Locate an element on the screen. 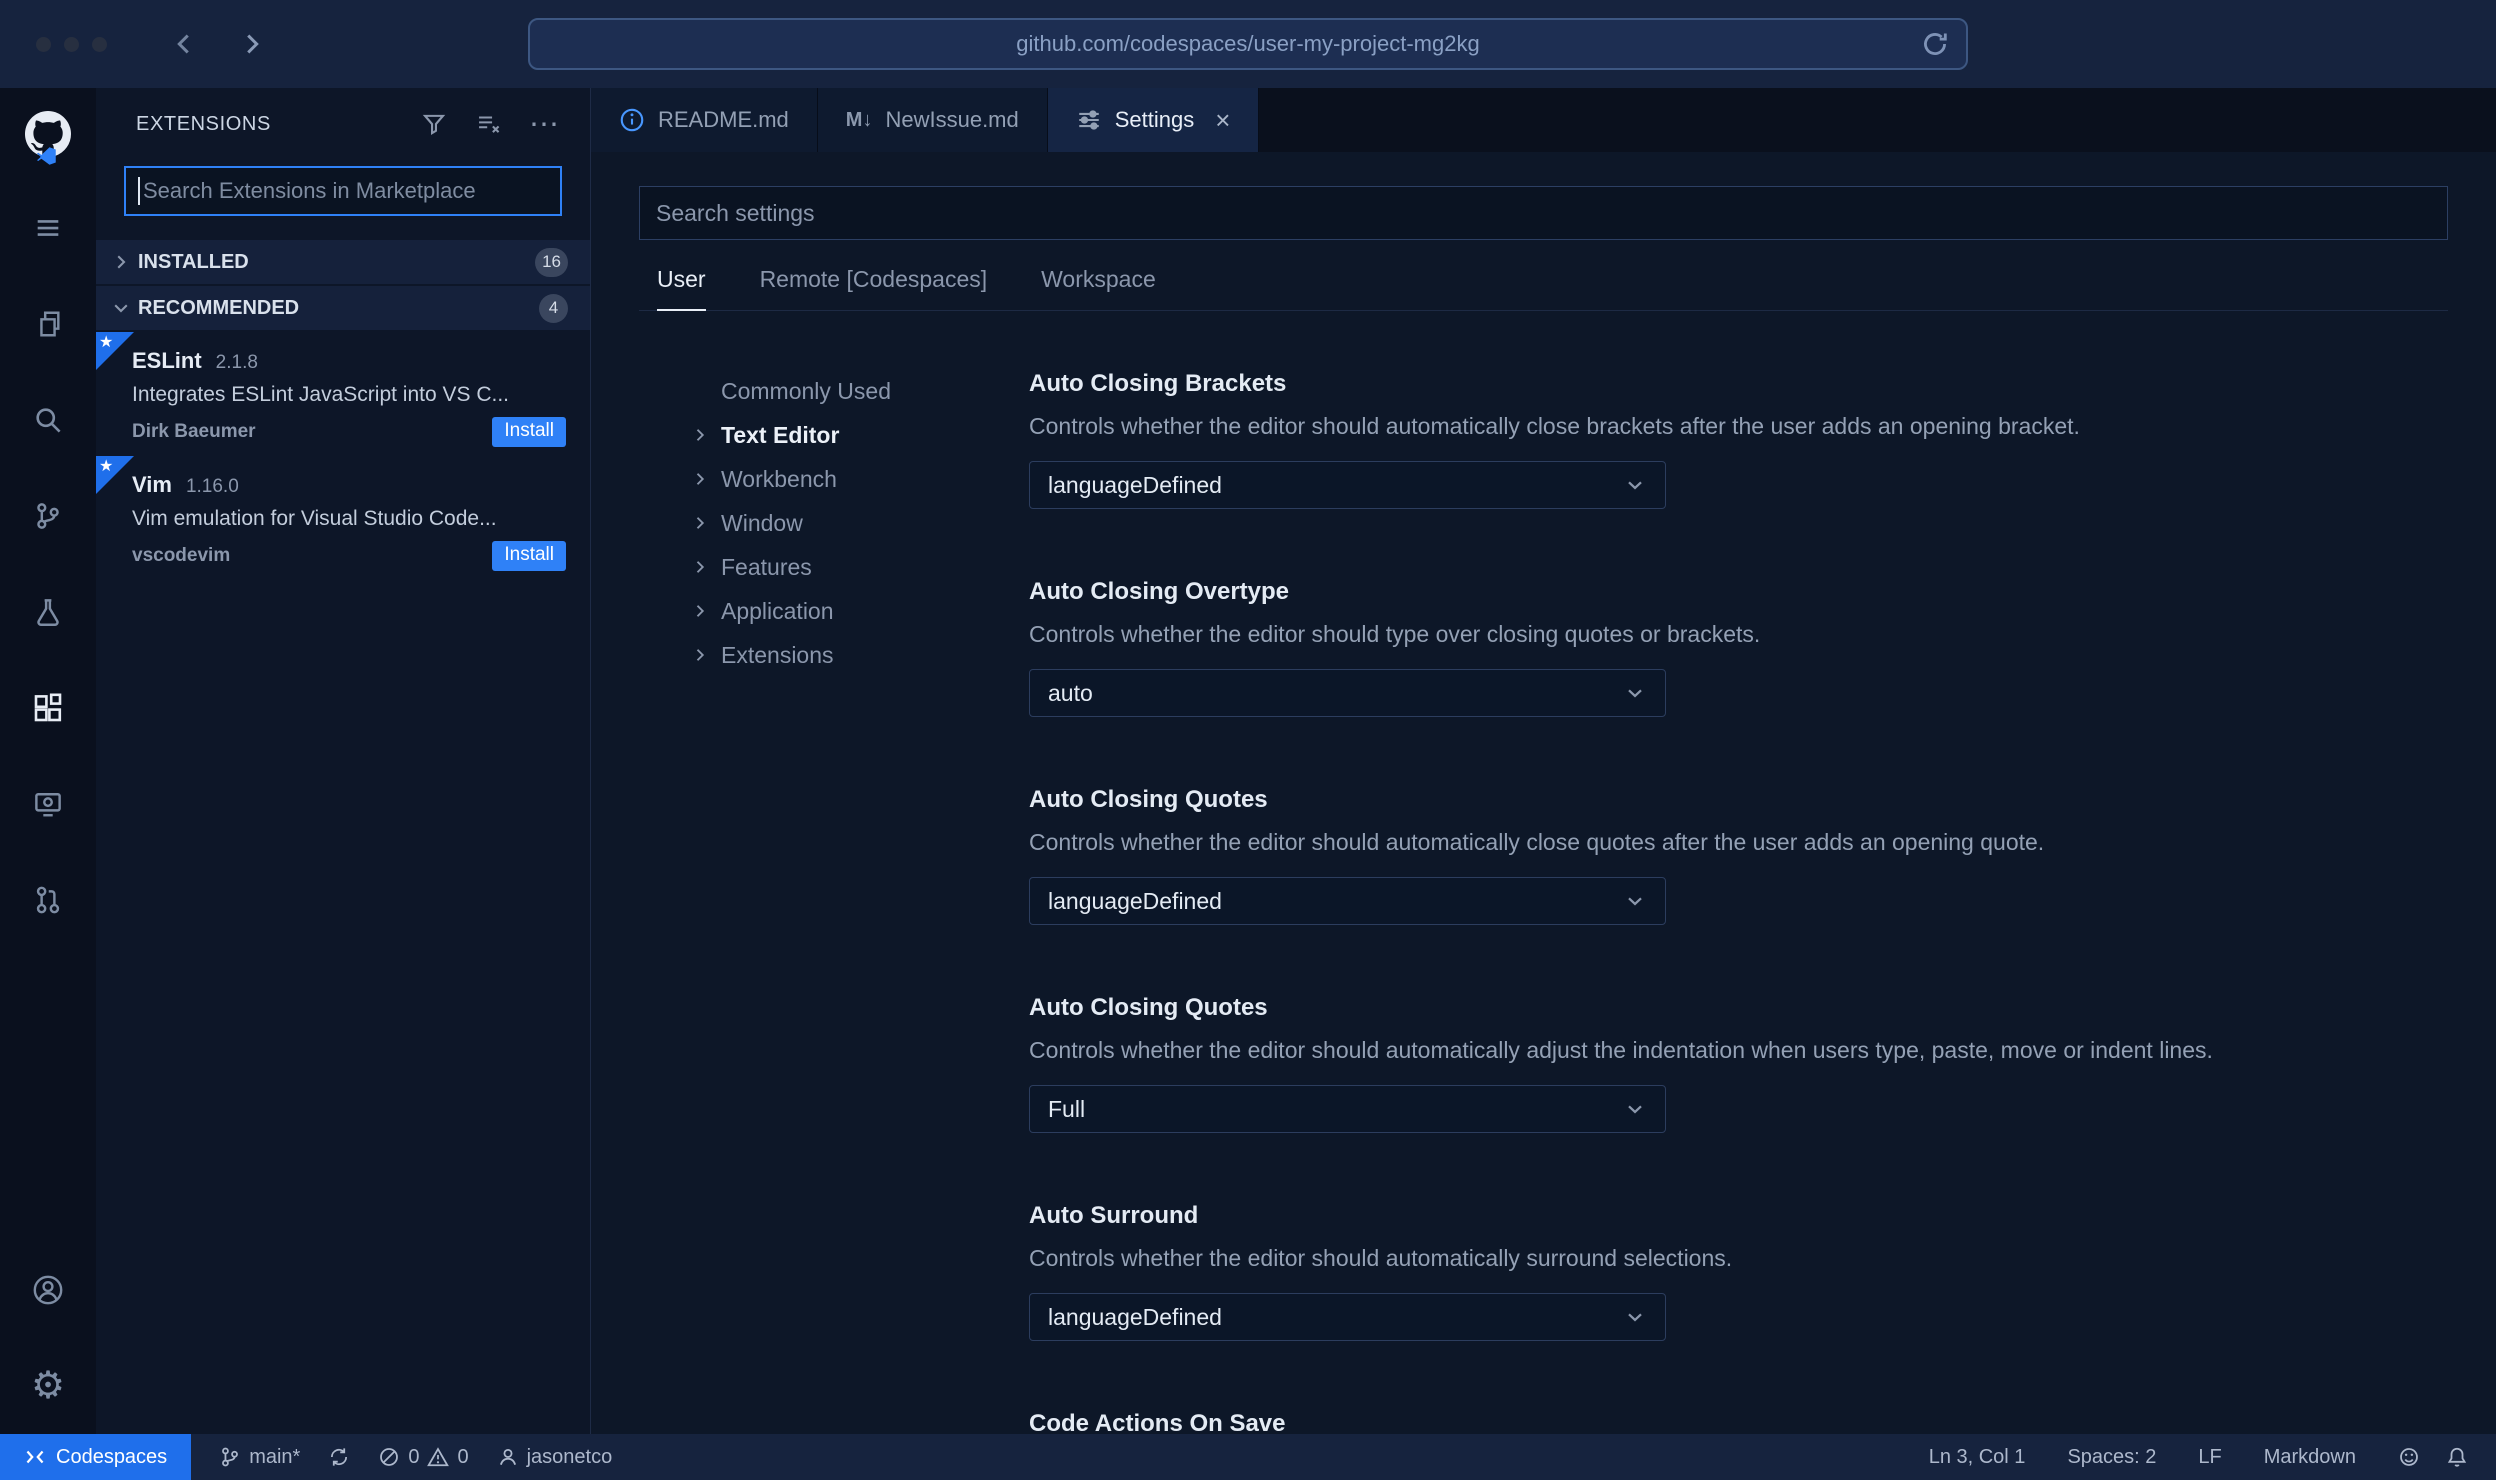 The height and width of the screenshot is (1480, 2496). window-close-dot is located at coordinates (43, 44).